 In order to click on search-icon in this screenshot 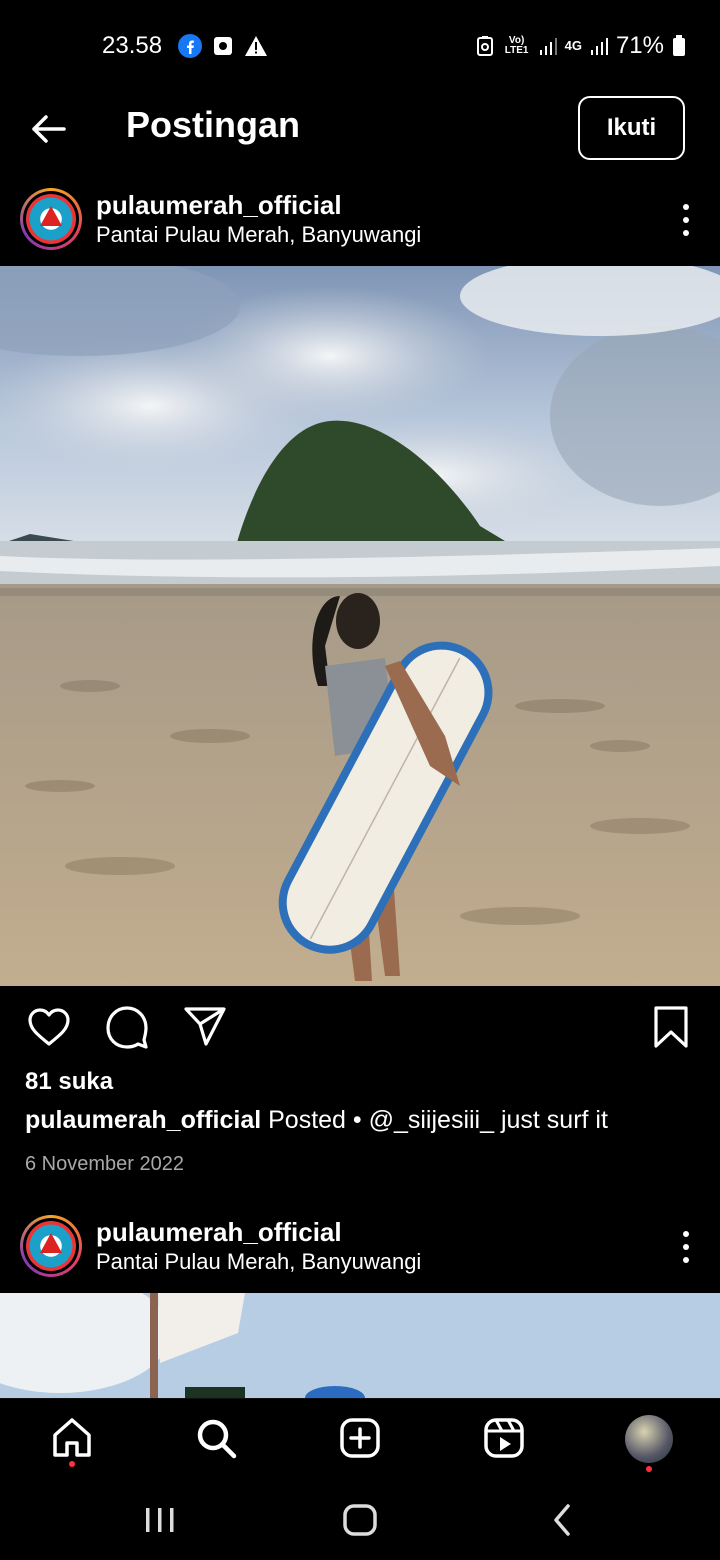, I will do `click(216, 1438)`.